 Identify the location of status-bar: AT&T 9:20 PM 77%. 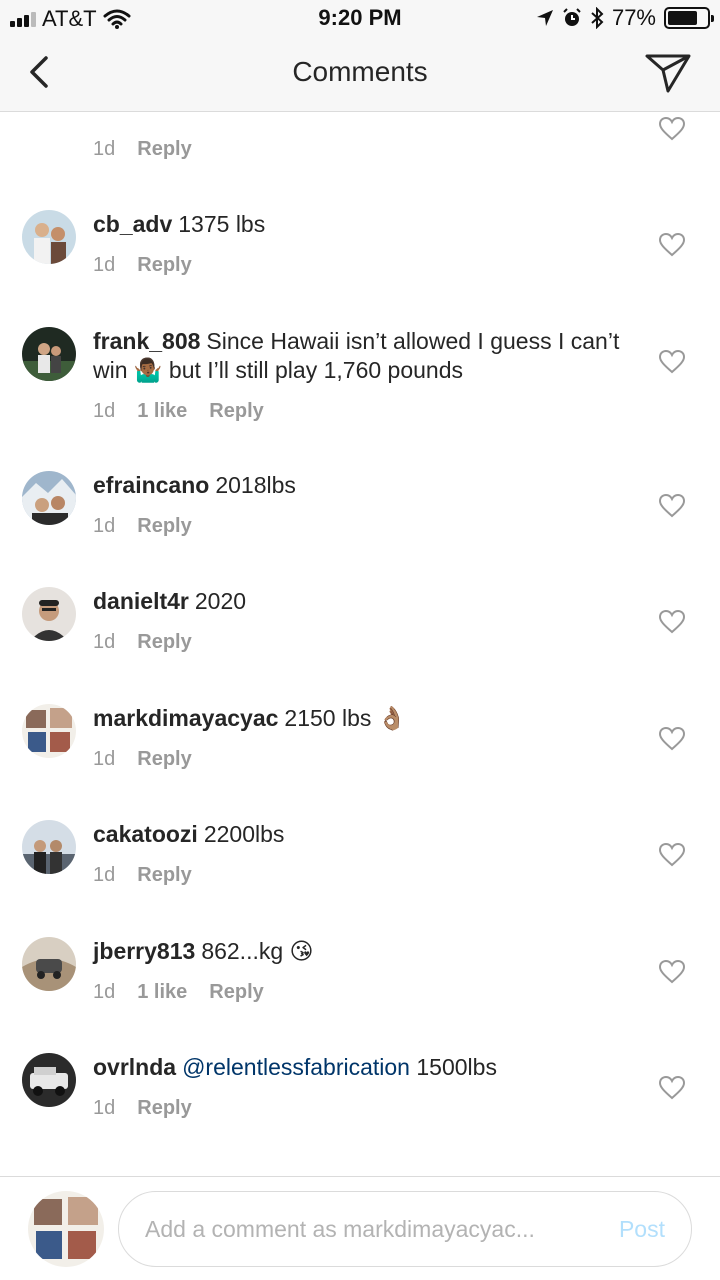
(360, 18).